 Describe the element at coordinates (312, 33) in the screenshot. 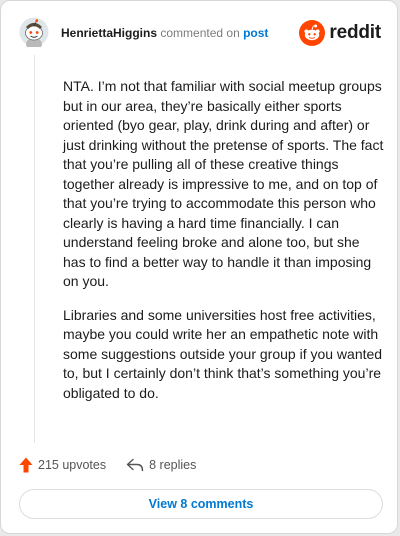

I see `reddit-logo-icon` at that location.